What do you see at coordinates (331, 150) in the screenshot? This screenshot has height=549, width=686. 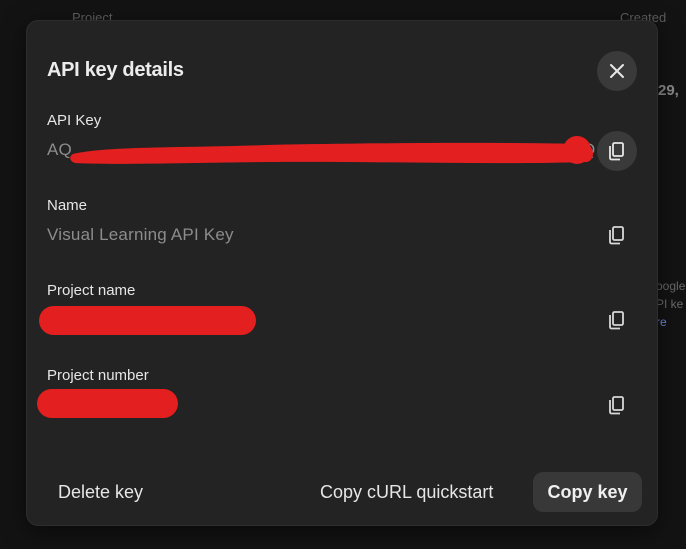 I see `api-key-redaction` at bounding box center [331, 150].